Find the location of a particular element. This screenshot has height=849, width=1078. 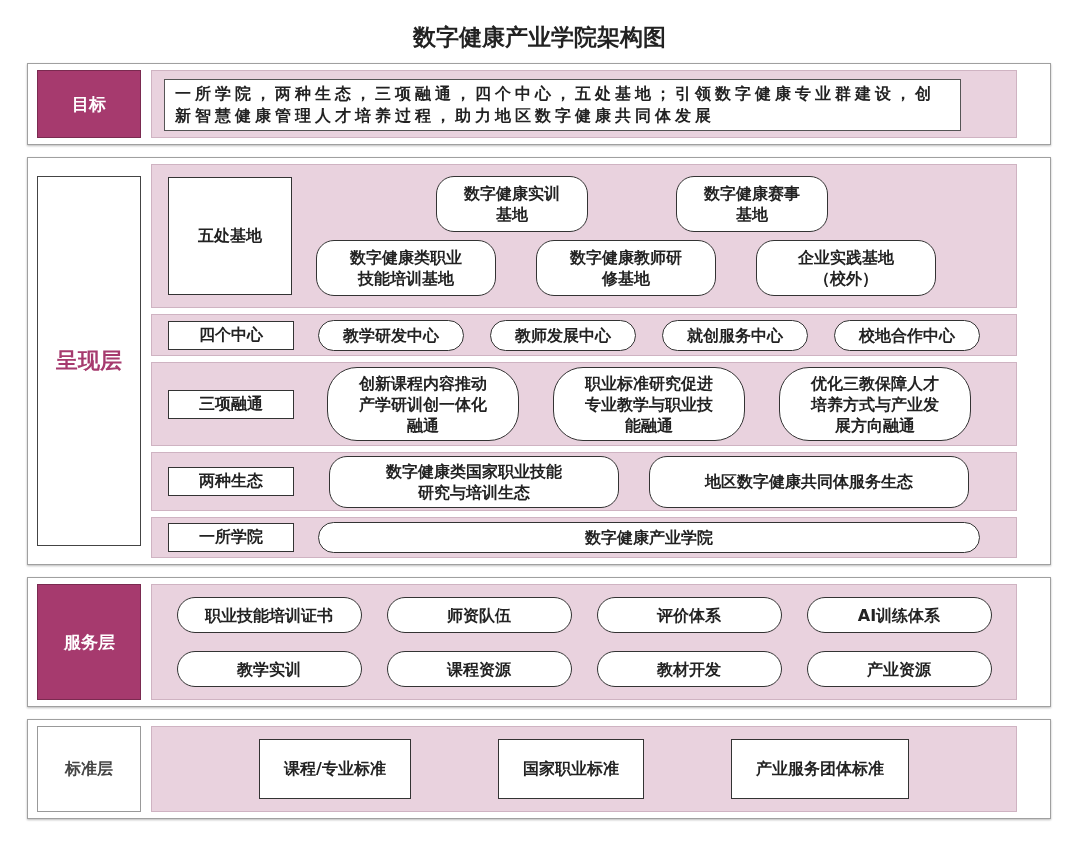

item-node: 评价体系 is located at coordinates (689, 615).